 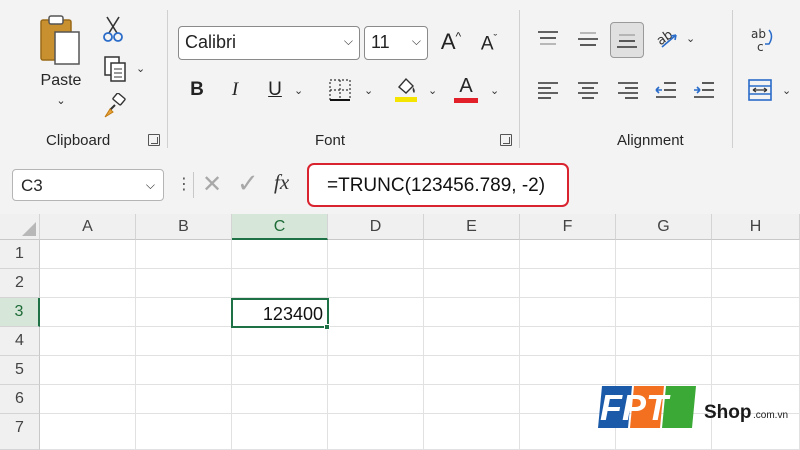 I want to click on cell-e6, so click(x=472, y=399).